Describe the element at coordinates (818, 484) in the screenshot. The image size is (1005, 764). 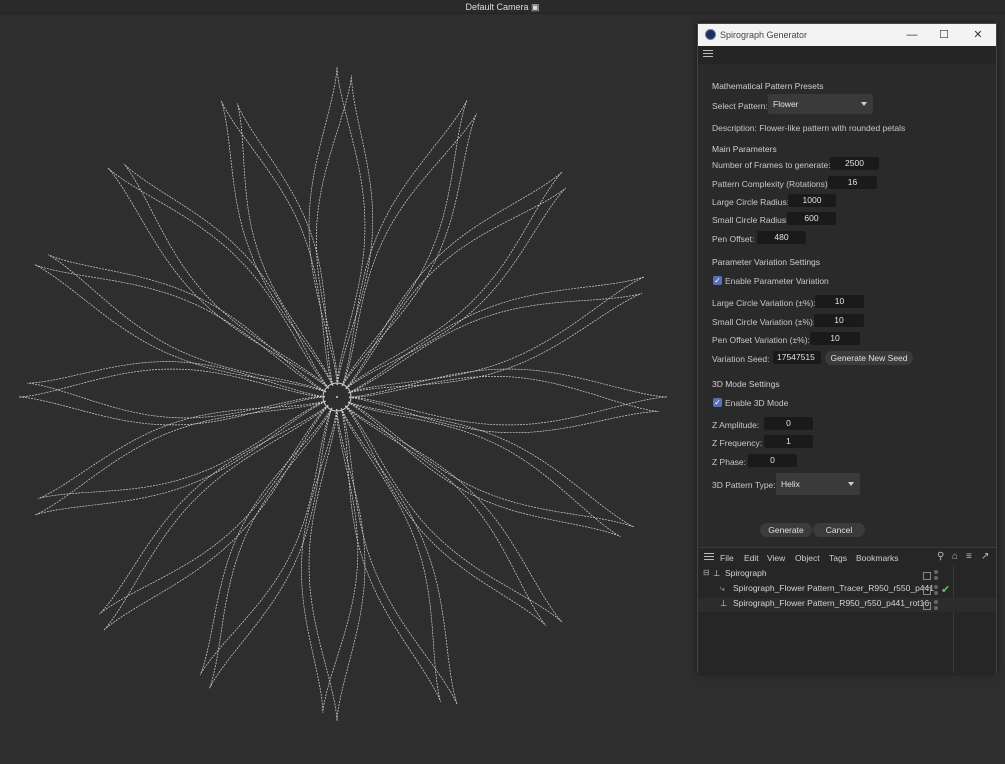
I see `pattern3d-select: Helix` at that location.